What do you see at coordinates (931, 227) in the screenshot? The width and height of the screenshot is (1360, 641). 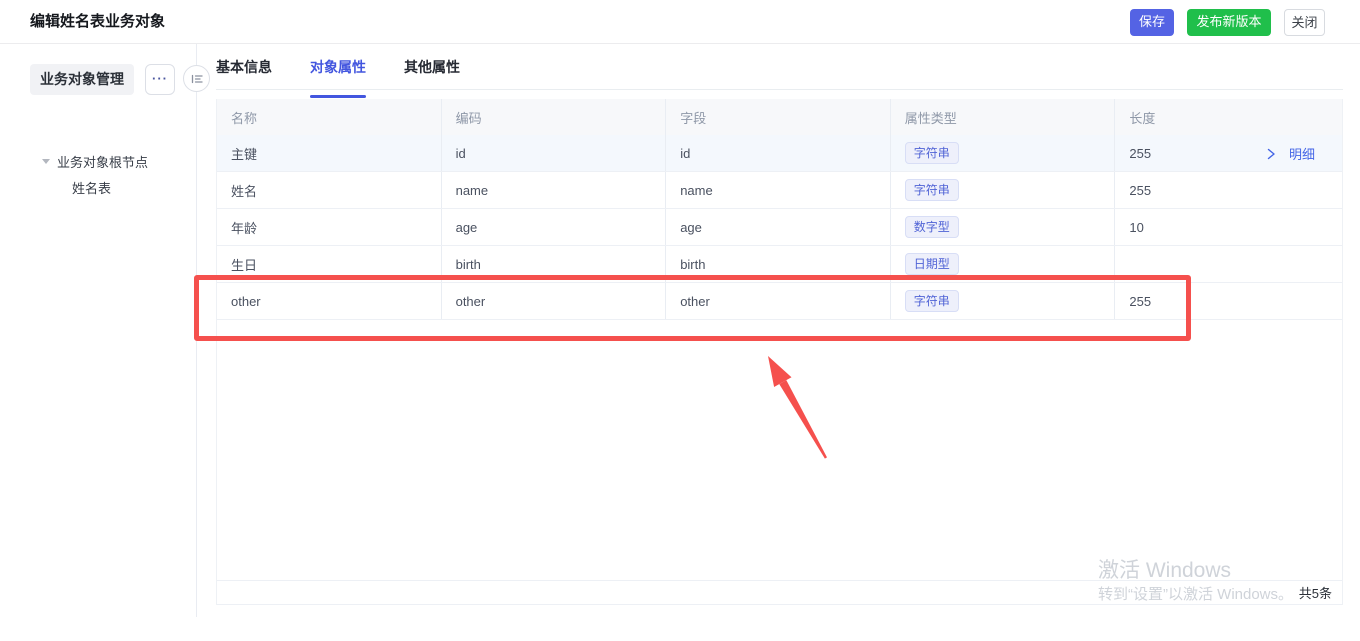 I see `type-badge: 数字型` at bounding box center [931, 227].